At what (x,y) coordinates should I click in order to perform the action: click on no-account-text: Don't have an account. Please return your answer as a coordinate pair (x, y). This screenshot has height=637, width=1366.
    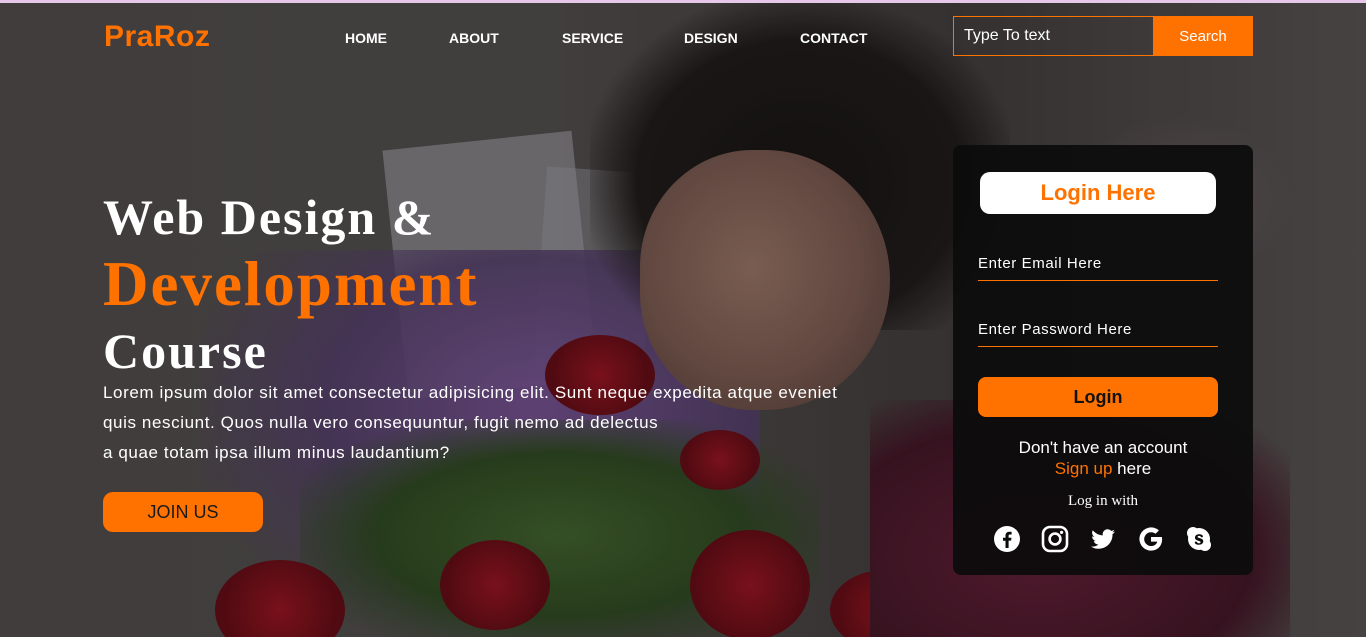
    Looking at the image, I should click on (1103, 447).